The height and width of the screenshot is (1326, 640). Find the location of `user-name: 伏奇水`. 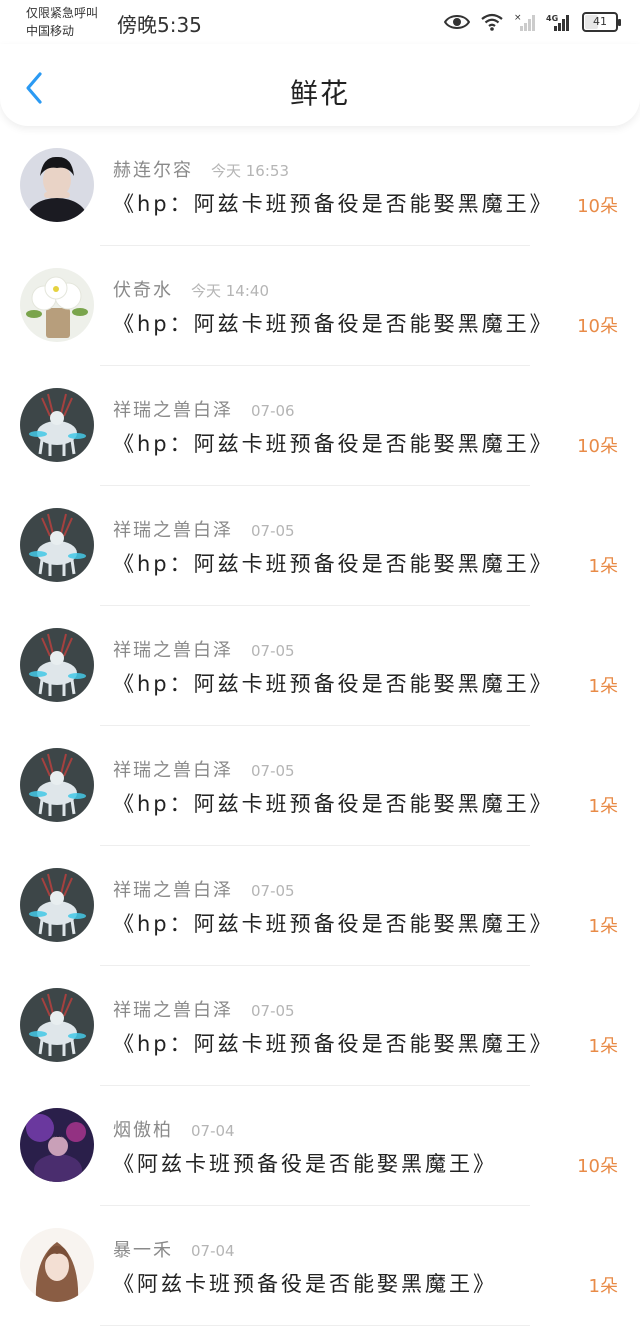

user-name: 伏奇水 is located at coordinates (143, 290).